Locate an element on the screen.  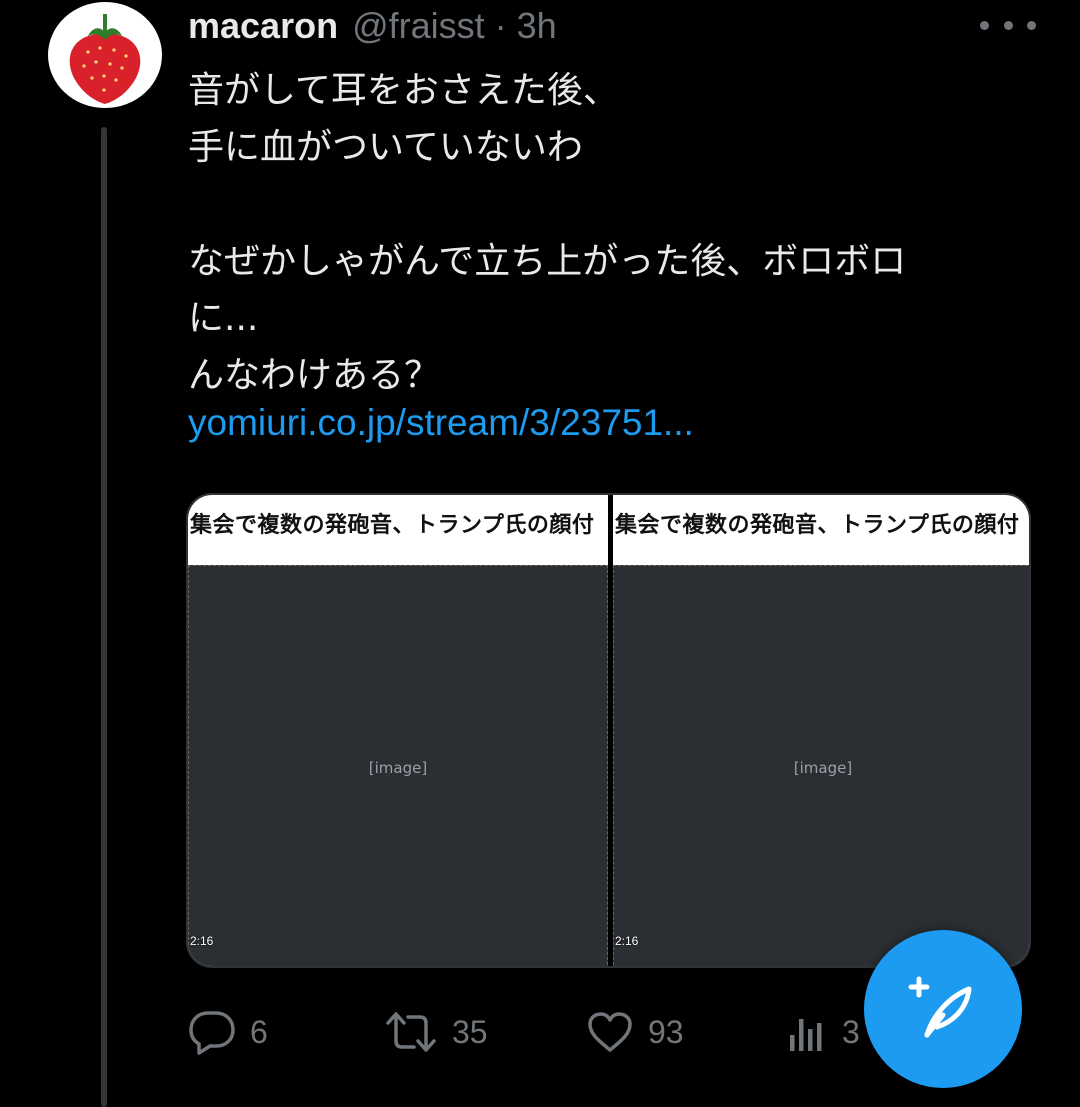
compose-tweet-button is located at coordinates (943, 1009).